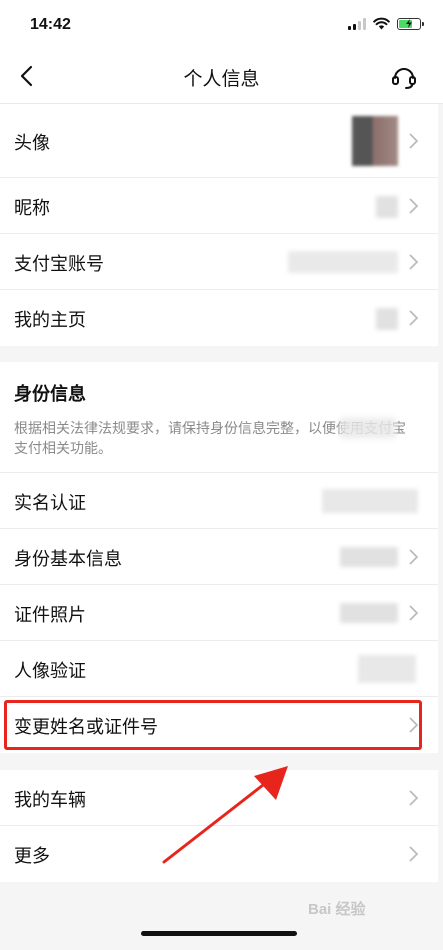  Describe the element at coordinates (221, 79) in the screenshot. I see `page-title: 个人信息` at that location.